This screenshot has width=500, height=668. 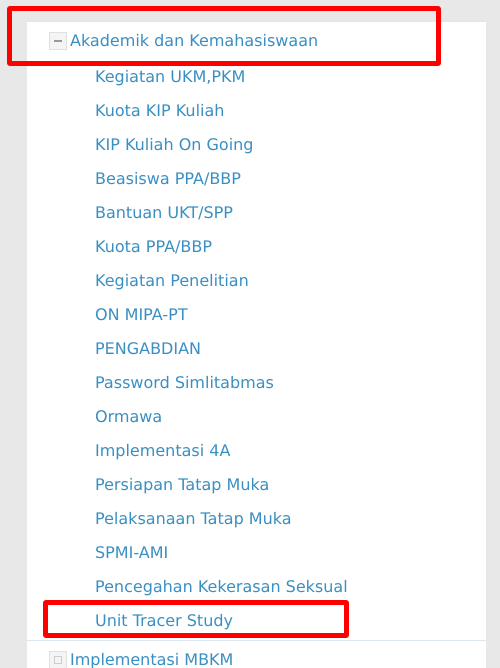 I want to click on section-link: Implementasi MBKM, so click(x=152, y=658).